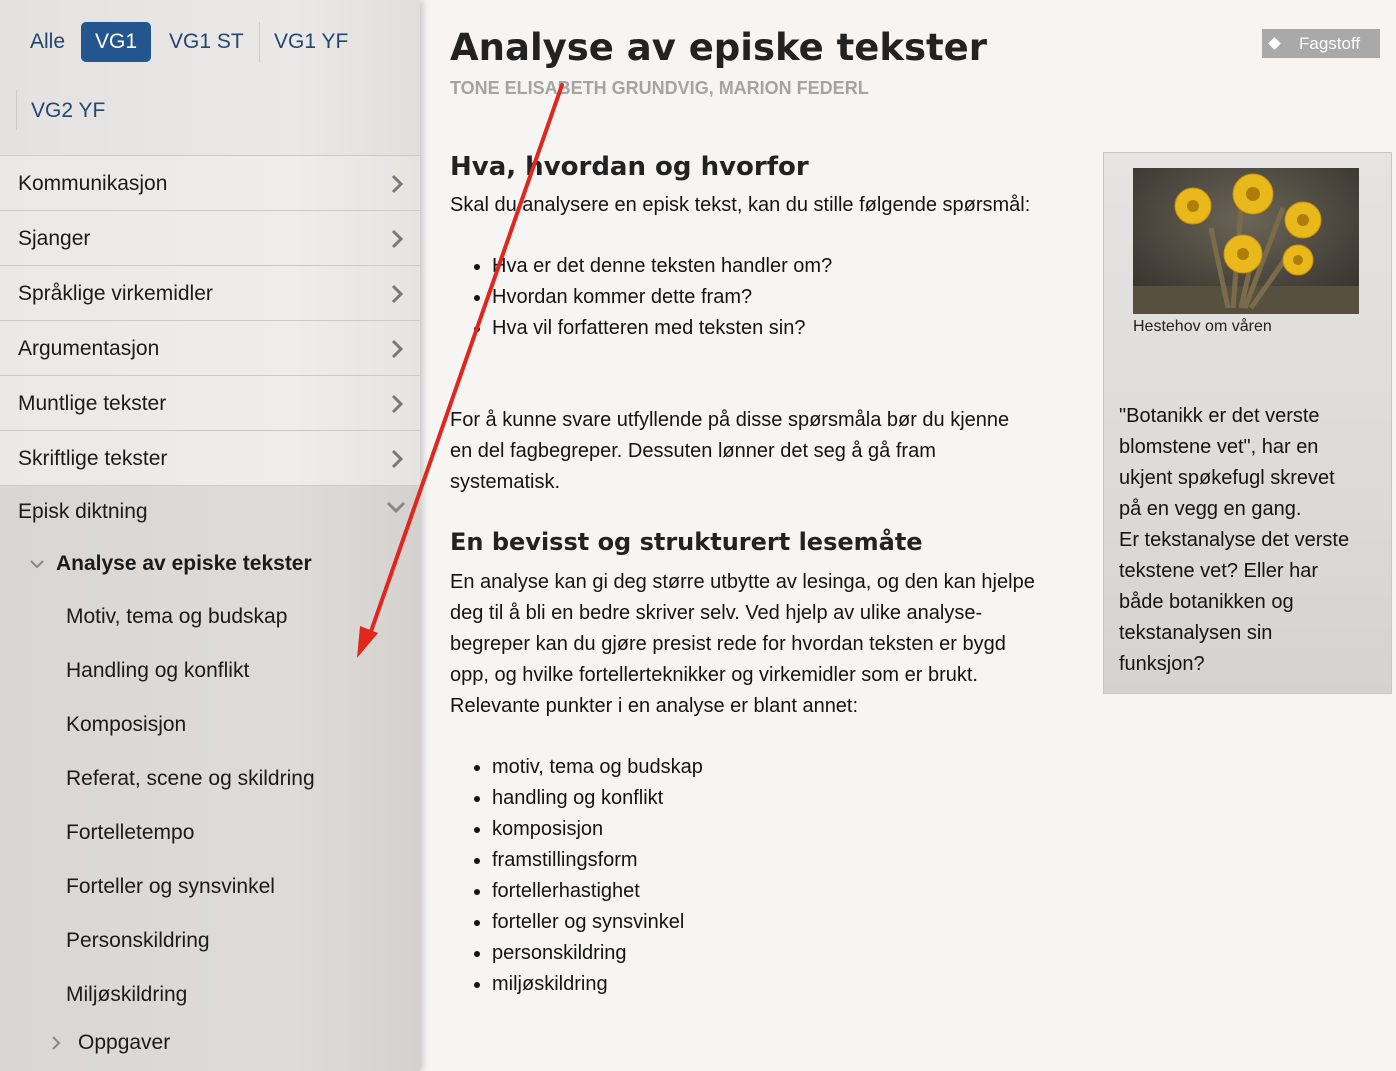 This screenshot has height=1071, width=1396. Describe the element at coordinates (311, 42) in the screenshot. I see `level-vg1yf-tab: VG1 YF` at that location.